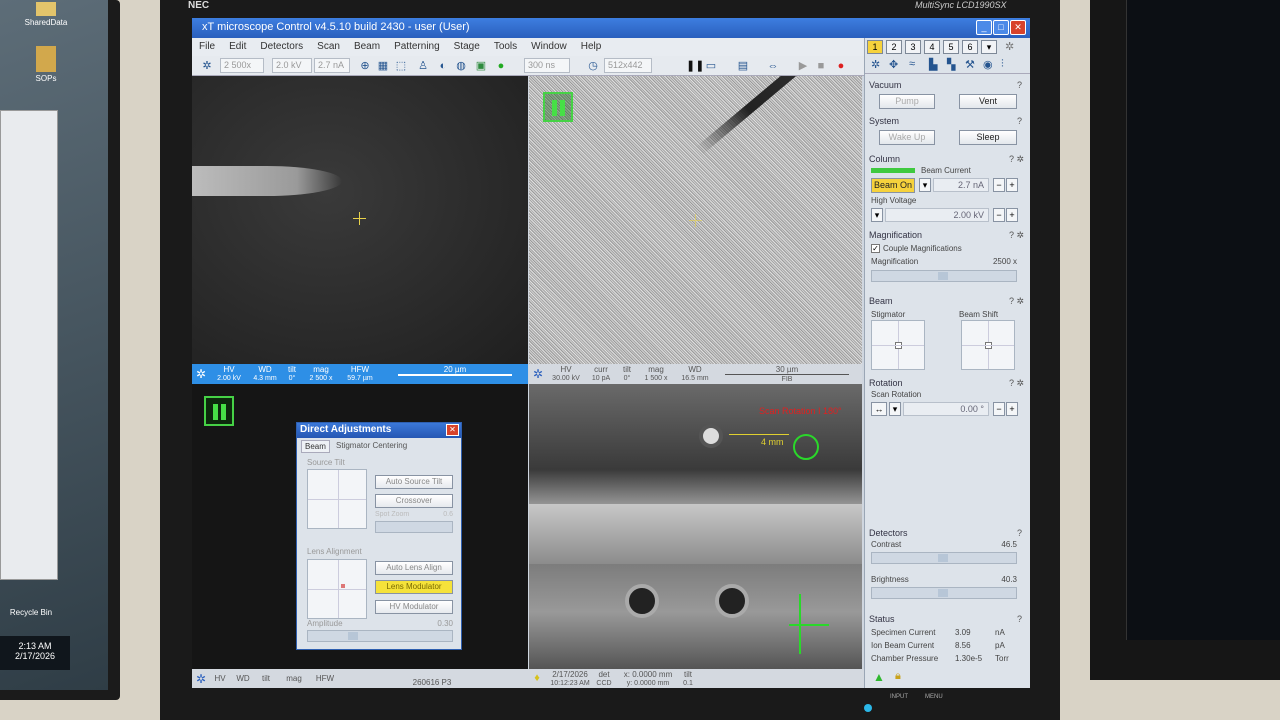  Describe the element at coordinates (1012, 185) in the screenshot. I see `beam-current-increase: +` at that location.